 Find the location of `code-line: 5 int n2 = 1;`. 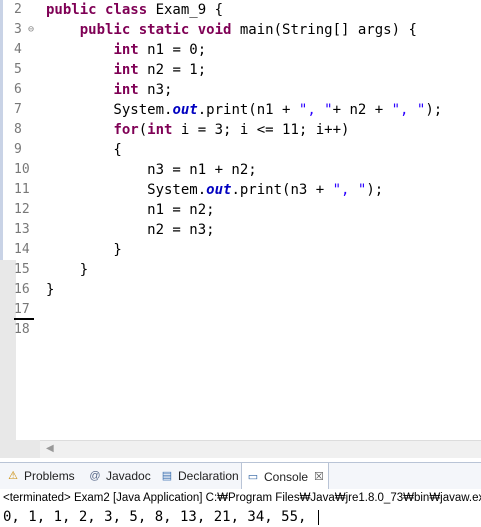

code-line: 5 int n2 = 1; is located at coordinates (240, 70).